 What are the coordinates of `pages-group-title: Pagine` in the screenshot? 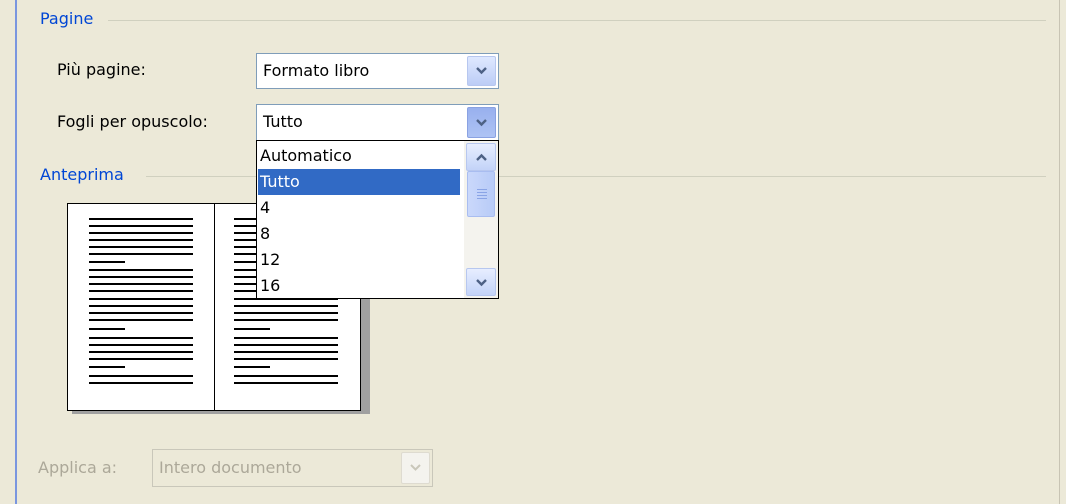 It's located at (69, 19).